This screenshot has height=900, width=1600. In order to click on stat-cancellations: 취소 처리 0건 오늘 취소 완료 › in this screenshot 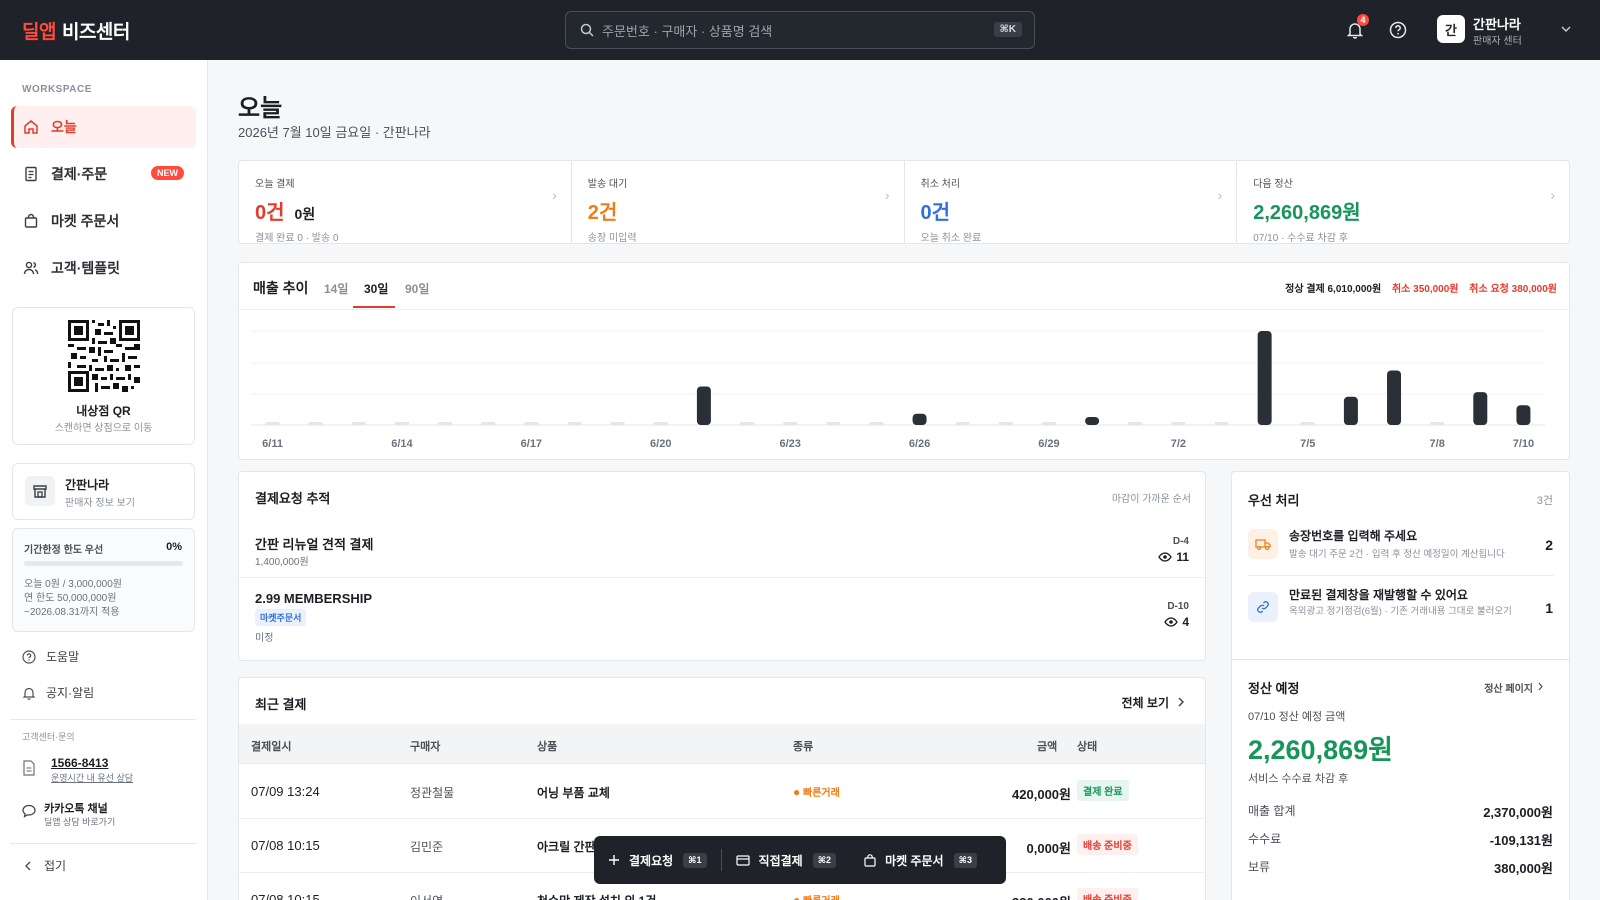, I will do `click(1071, 202)`.